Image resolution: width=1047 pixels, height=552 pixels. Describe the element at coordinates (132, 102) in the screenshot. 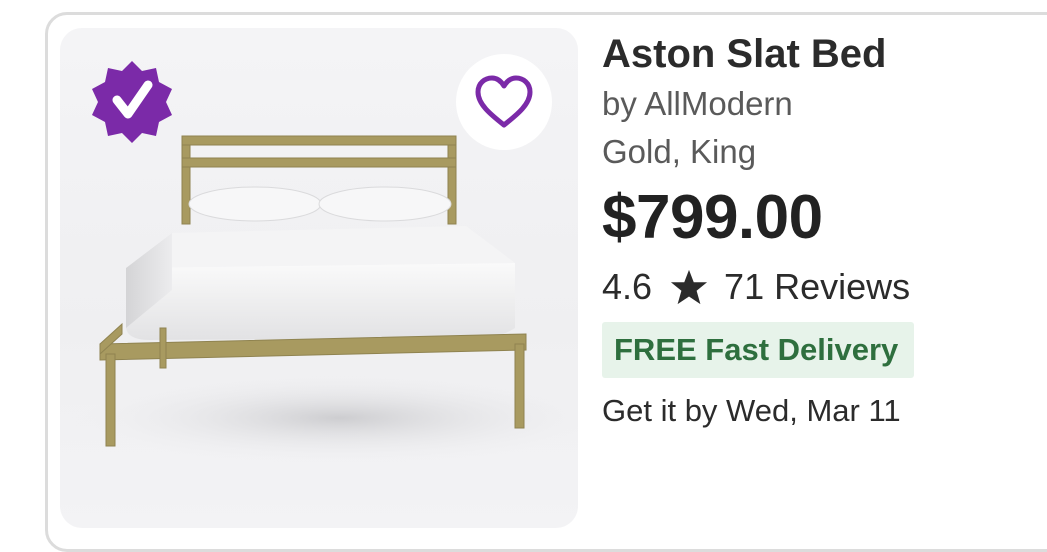

I see `verified-badge-icon` at that location.